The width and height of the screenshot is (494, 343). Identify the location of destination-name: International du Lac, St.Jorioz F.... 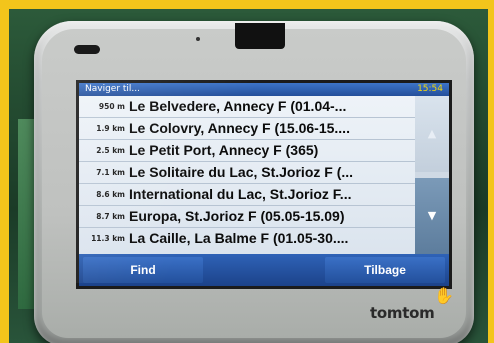
(240, 194).